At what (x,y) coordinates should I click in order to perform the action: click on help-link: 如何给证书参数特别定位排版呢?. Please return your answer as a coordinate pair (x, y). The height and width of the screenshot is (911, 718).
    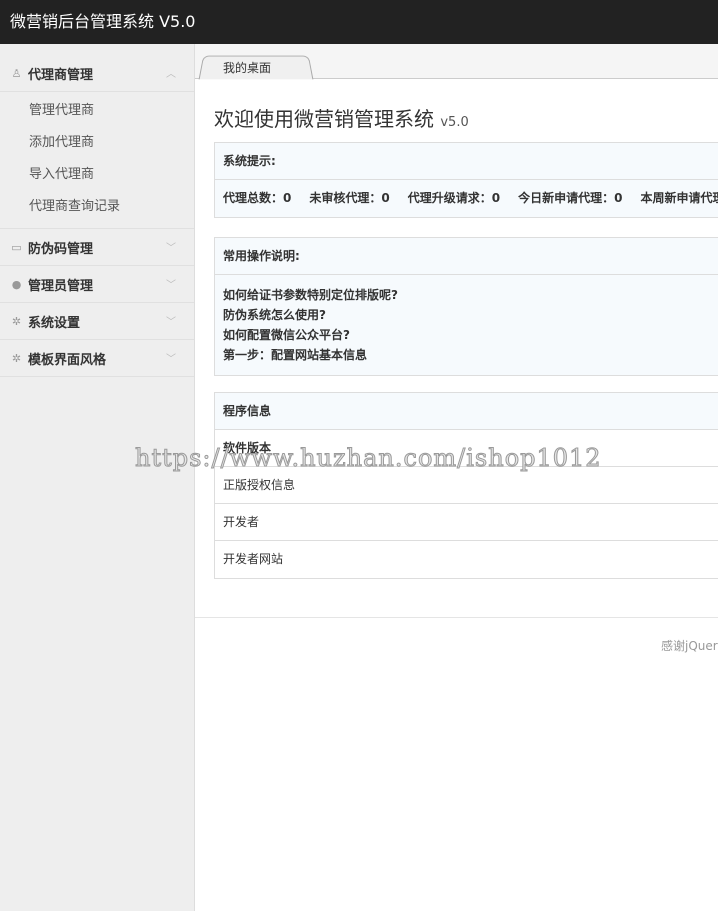
    Looking at the image, I should click on (470, 295).